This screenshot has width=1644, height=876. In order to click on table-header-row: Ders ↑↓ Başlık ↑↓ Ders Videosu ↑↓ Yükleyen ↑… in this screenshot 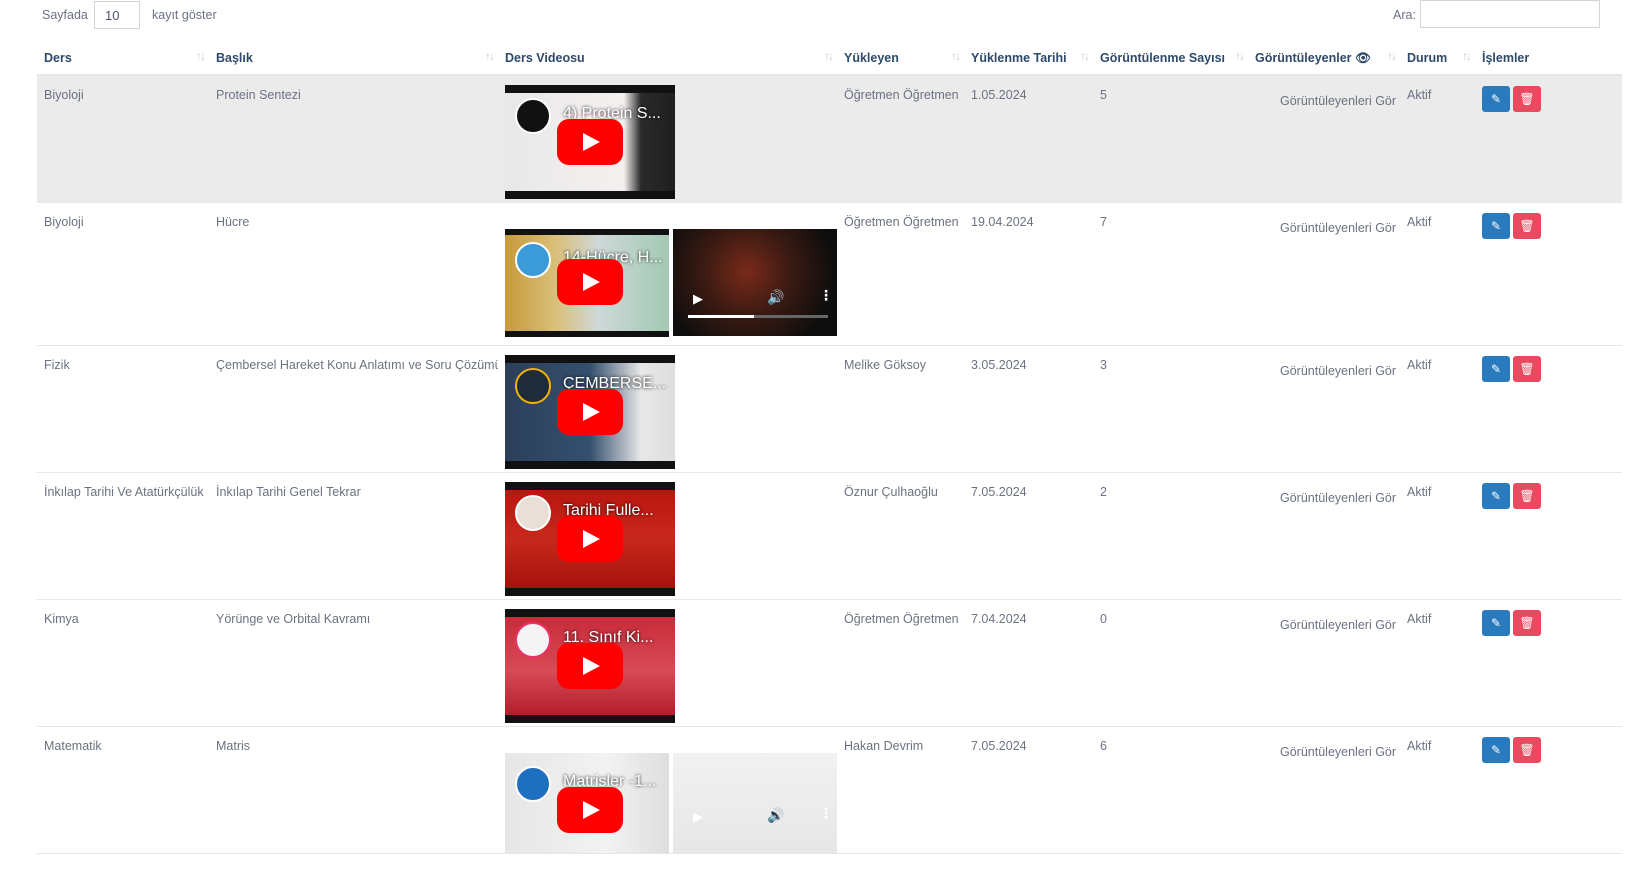, I will do `click(829, 59)`.